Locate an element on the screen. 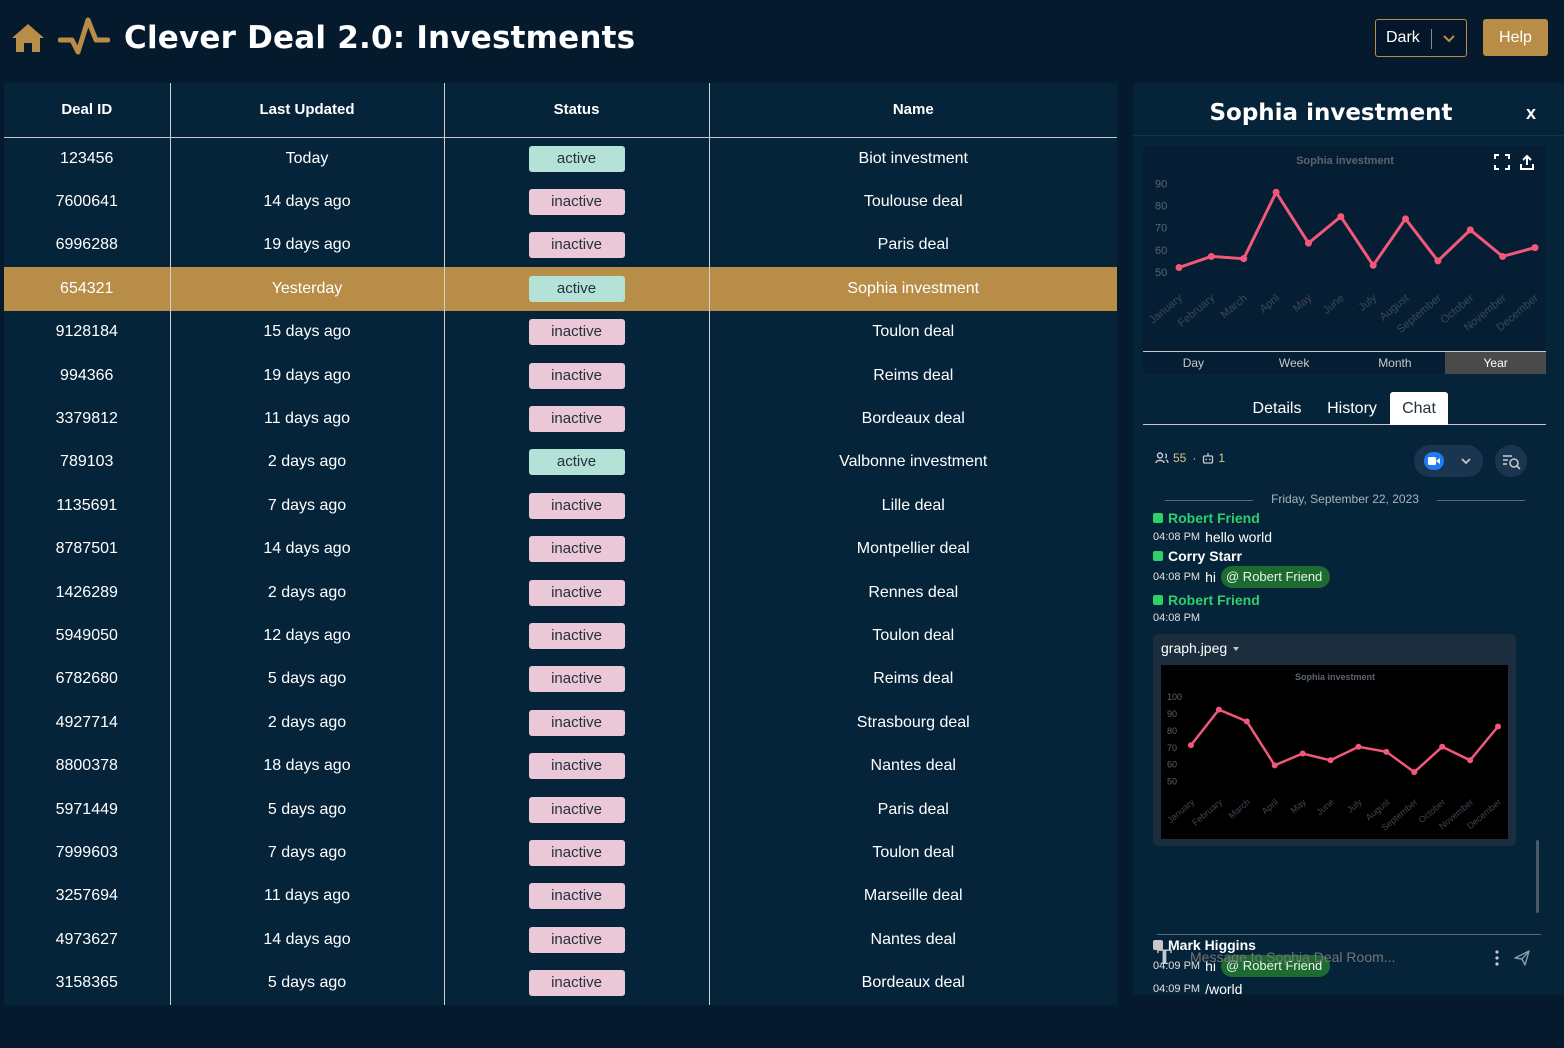 This screenshot has width=1564, height=1048. user-mention: @ Robert Friend is located at coordinates (1276, 577).